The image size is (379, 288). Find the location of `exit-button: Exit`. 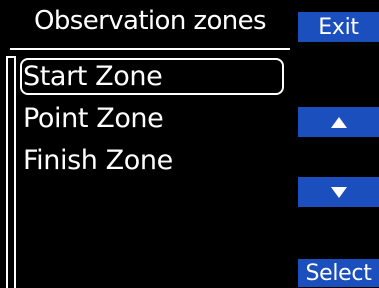

exit-button: Exit is located at coordinates (338, 27).